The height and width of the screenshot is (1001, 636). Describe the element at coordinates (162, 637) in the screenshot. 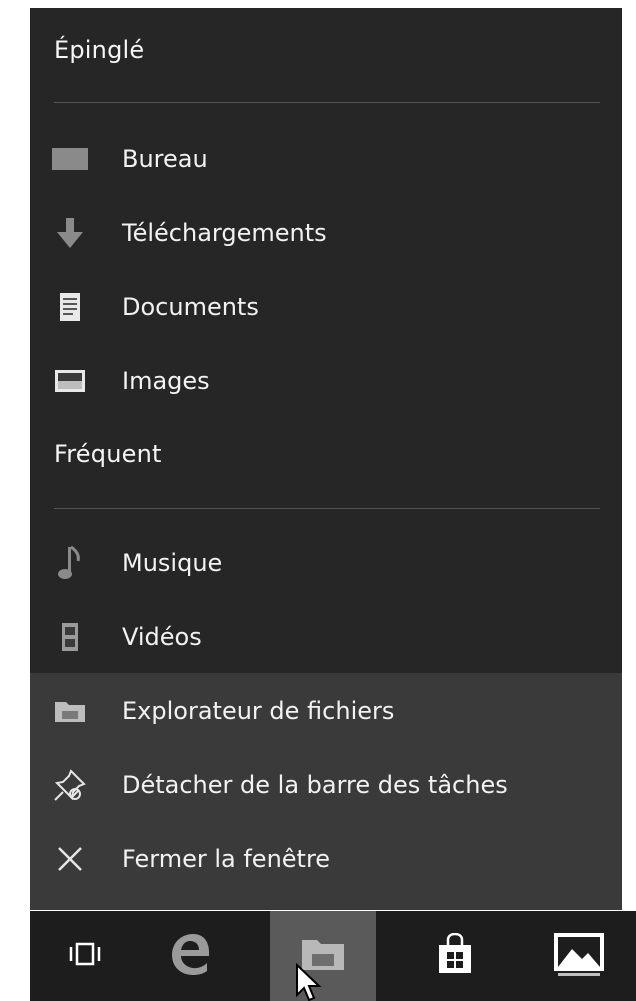

I see `jumplist-item-label: Vidéos` at that location.